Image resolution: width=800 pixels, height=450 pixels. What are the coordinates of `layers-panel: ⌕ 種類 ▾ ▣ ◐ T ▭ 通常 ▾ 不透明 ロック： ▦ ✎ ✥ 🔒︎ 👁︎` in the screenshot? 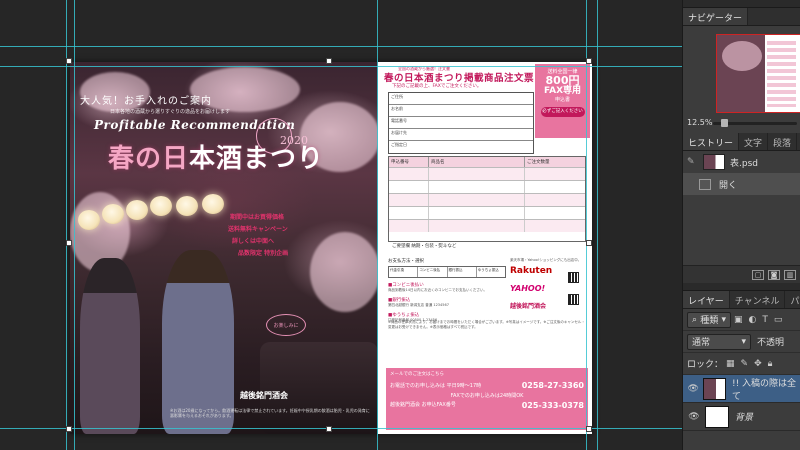 It's located at (741, 370).